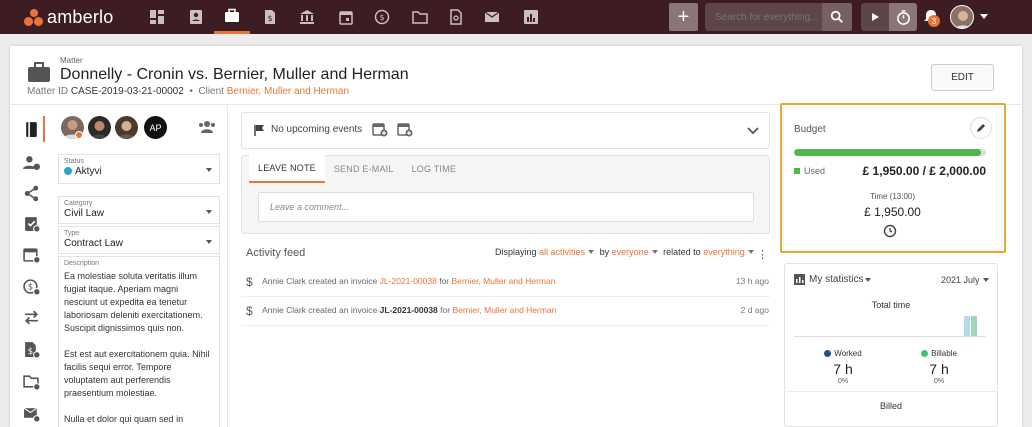 This screenshot has width=1032, height=427. I want to click on folder-icon, so click(420, 17).